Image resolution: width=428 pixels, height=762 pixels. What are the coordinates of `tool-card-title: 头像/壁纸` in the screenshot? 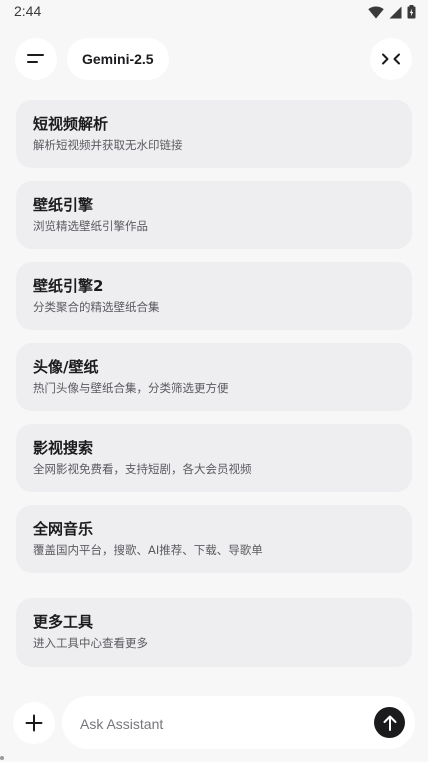 It's located at (66, 367).